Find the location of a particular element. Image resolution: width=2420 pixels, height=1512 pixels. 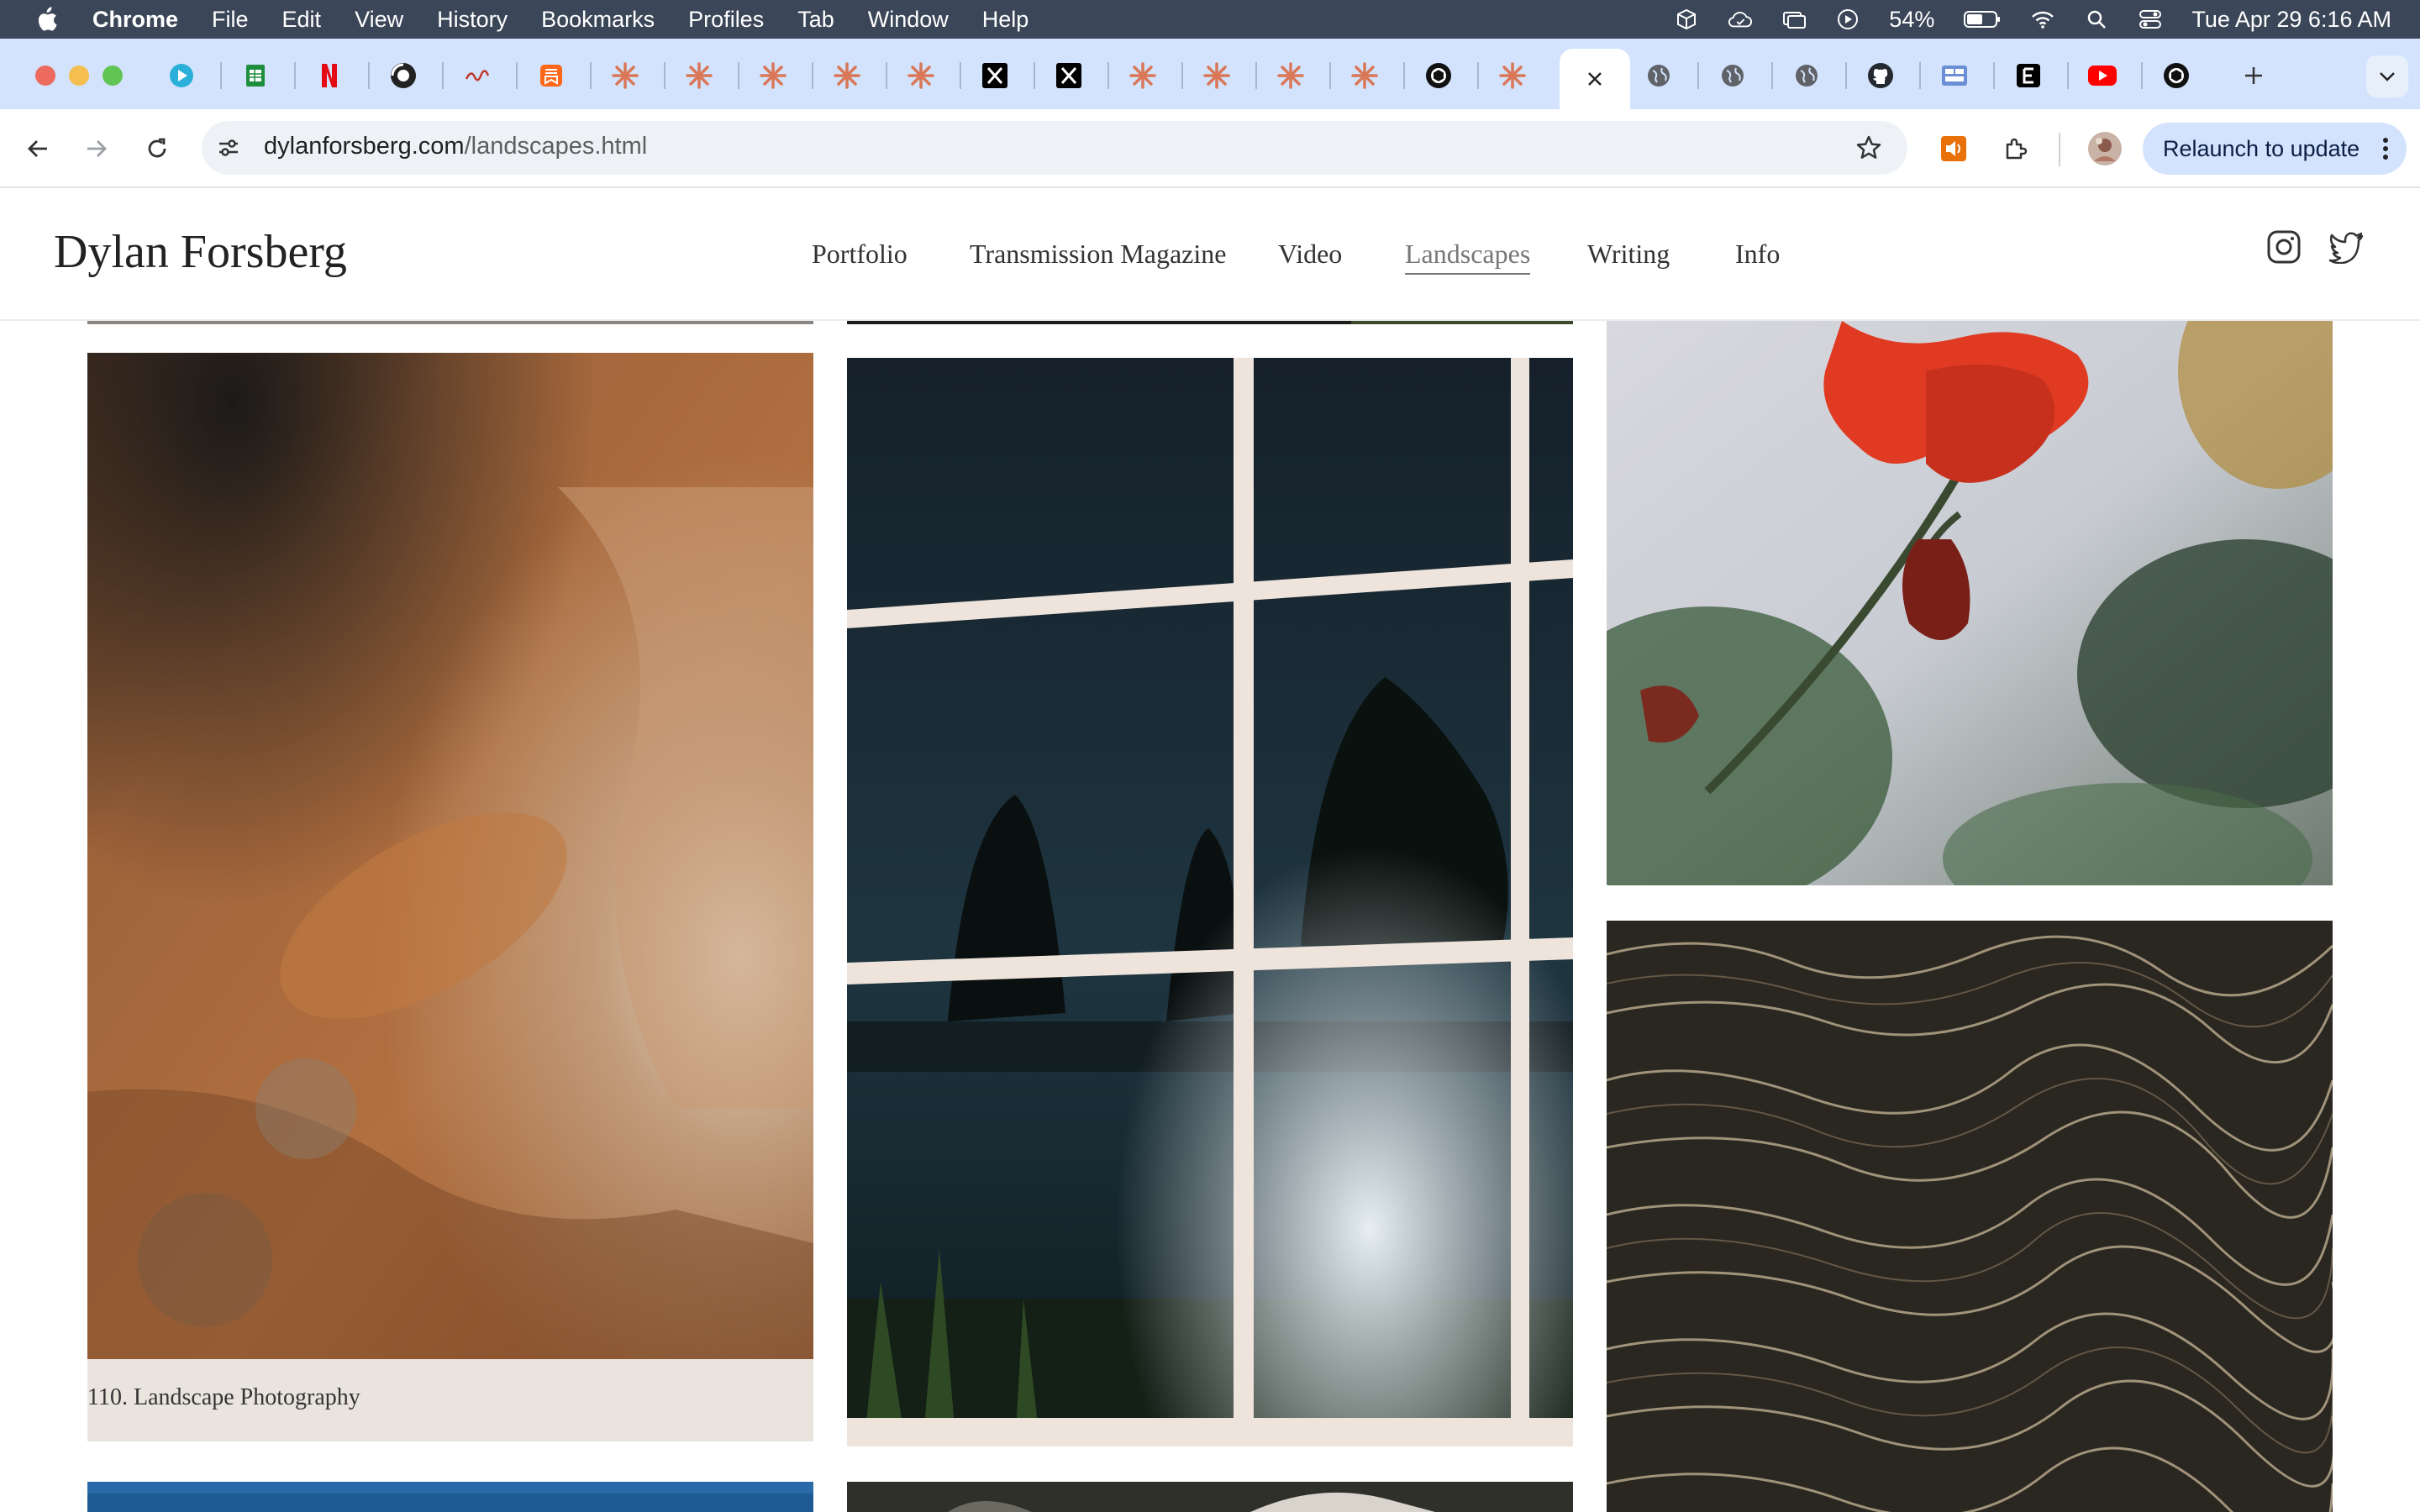

reload-button is located at coordinates (157, 149).